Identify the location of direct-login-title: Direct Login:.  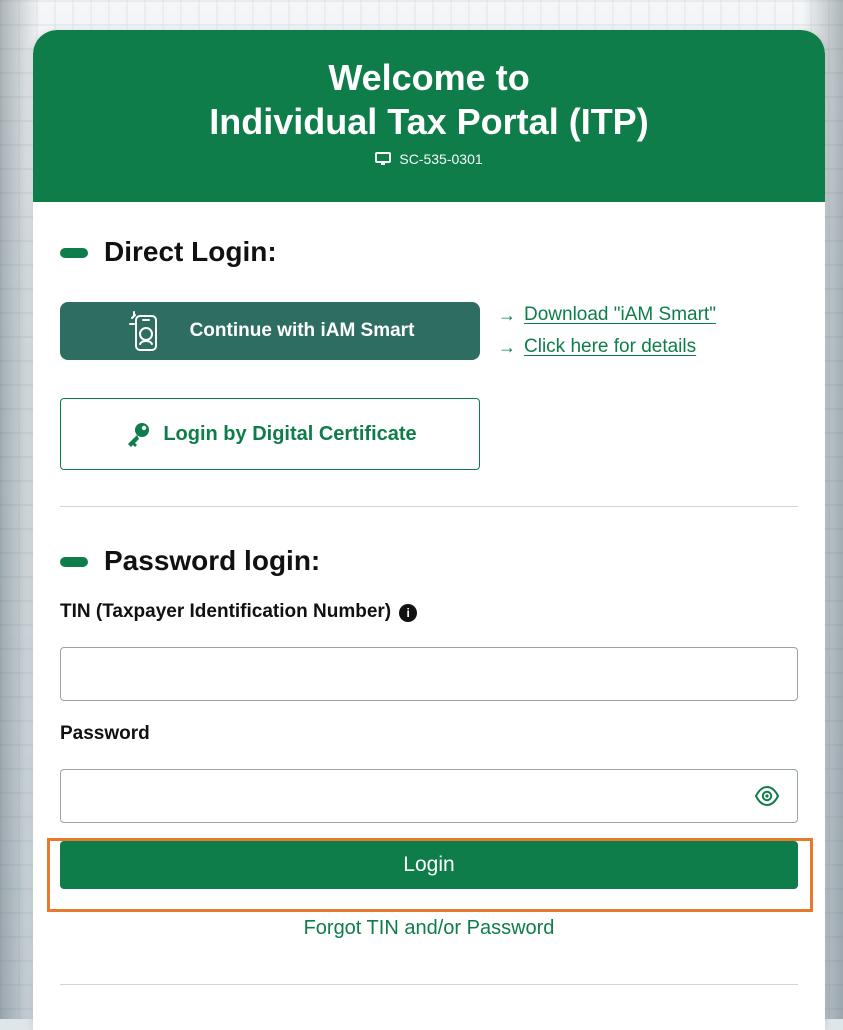
(429, 252).